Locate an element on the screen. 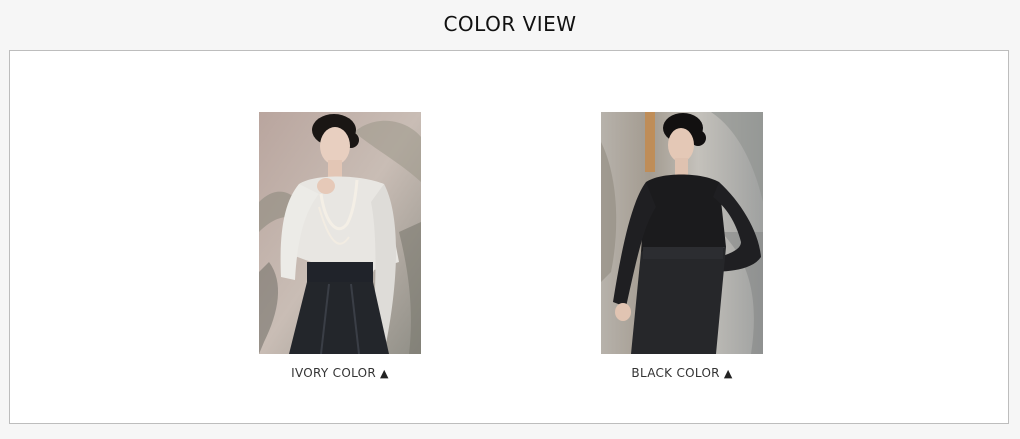 The image size is (1020, 439). variant-label-black: BLACK COLOR is located at coordinates (675, 373).